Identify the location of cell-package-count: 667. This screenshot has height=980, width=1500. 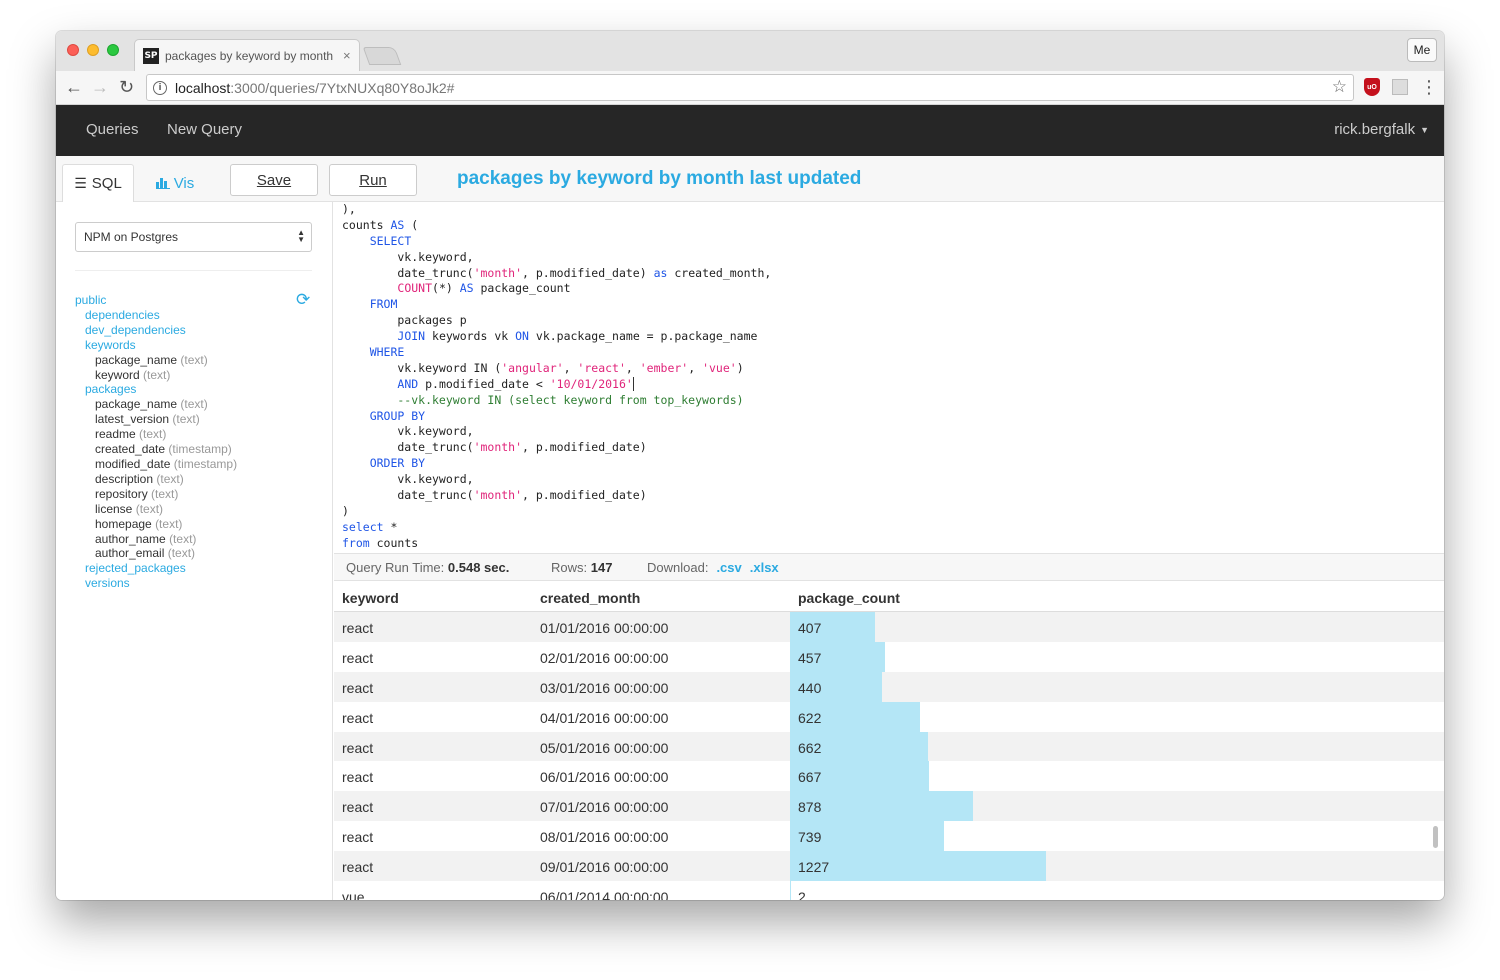
(809, 777).